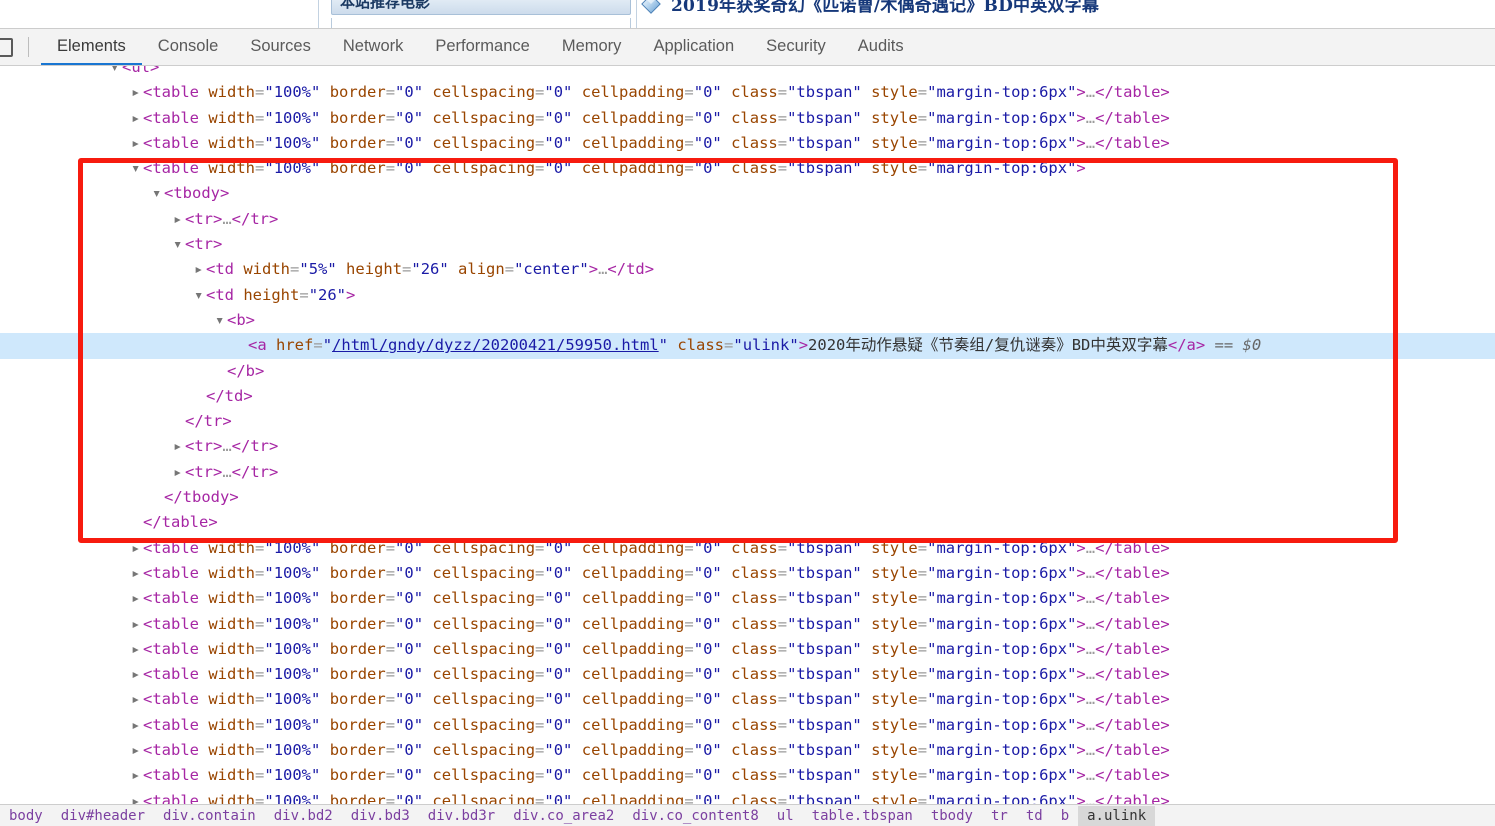  What do you see at coordinates (747, 371) in the screenshot?
I see `dom-tree-row: </b>` at bounding box center [747, 371].